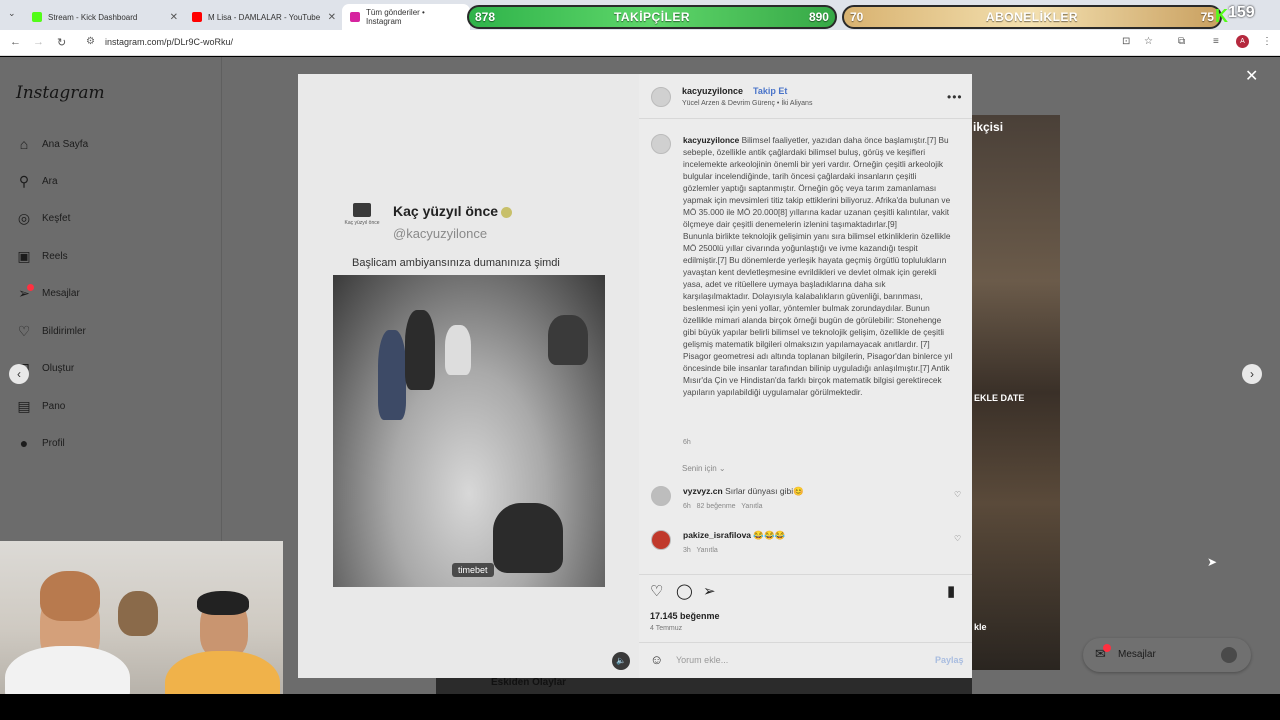  Describe the element at coordinates (769, 535) in the screenshot. I see `comment-text: 😂😂😂` at that location.